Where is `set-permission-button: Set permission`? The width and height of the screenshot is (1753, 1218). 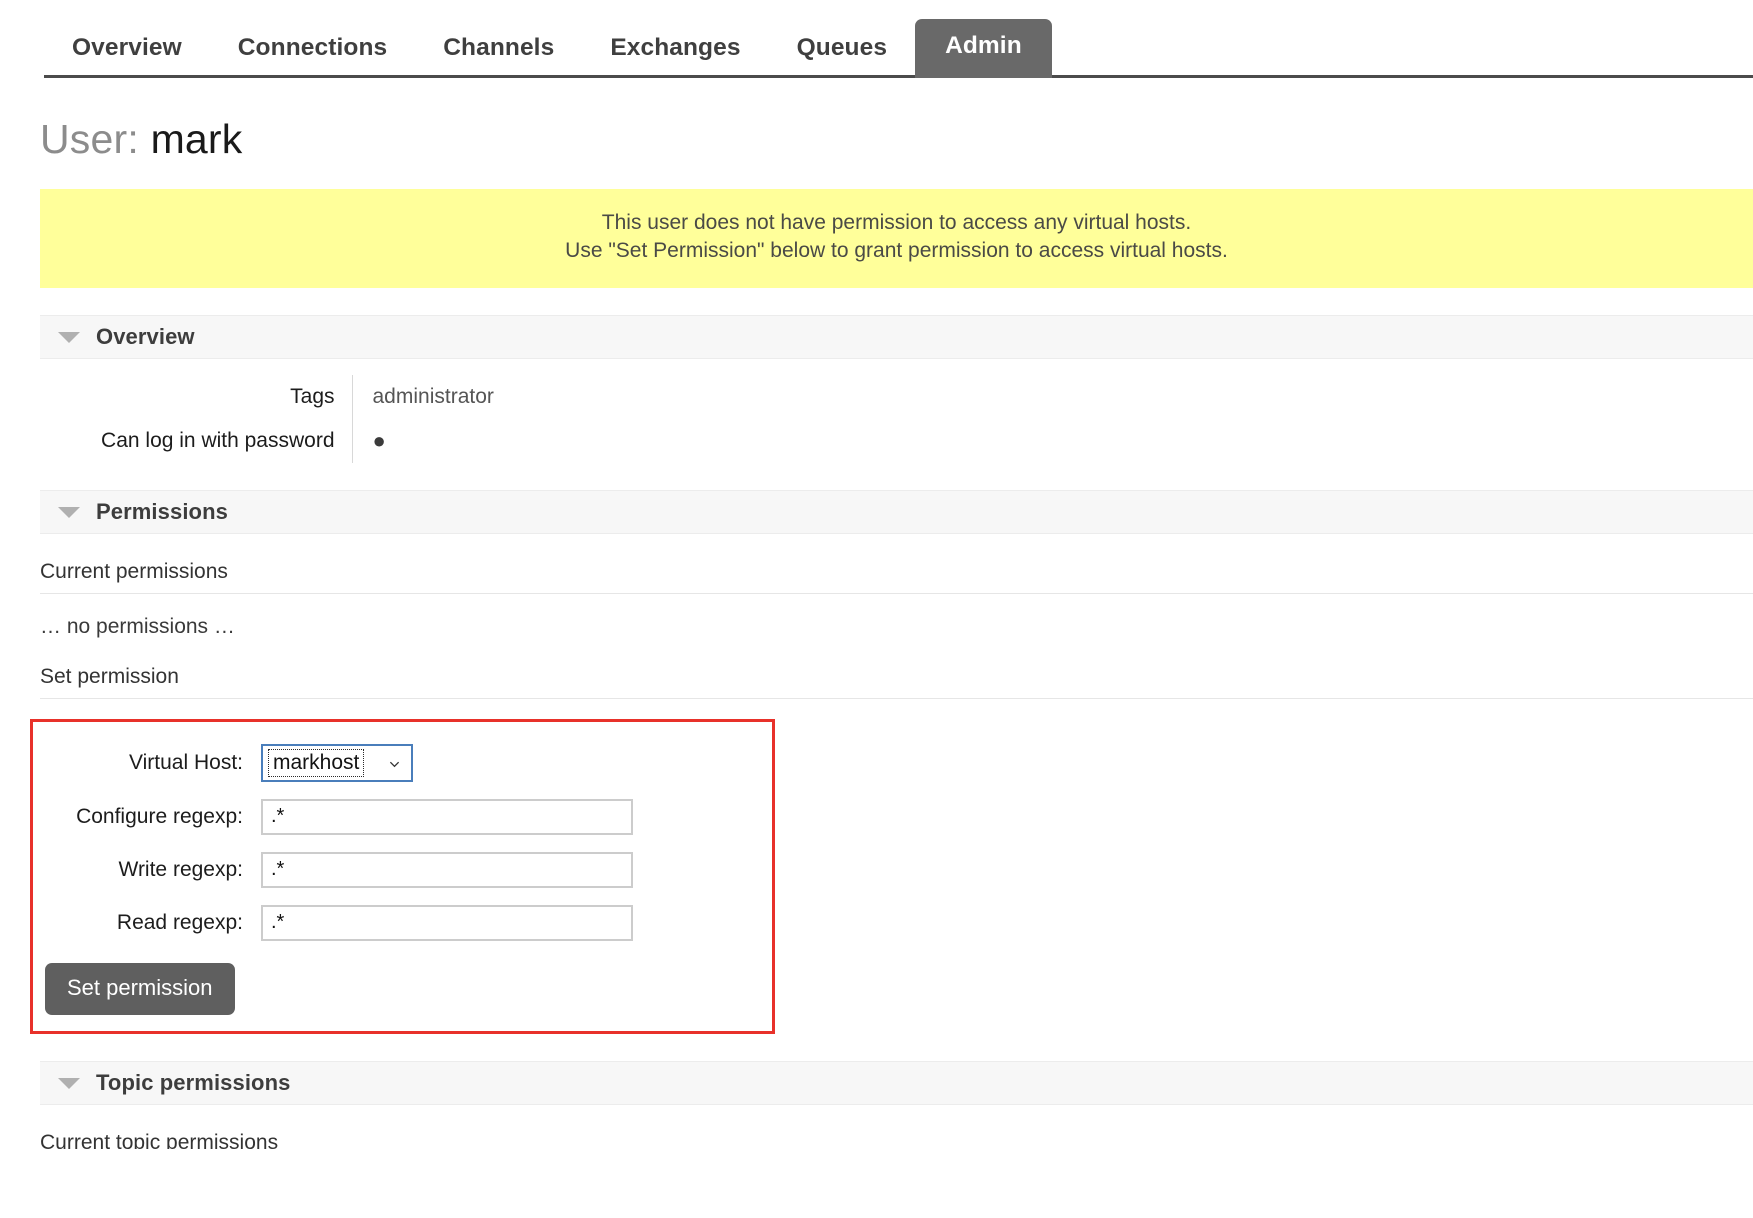 set-permission-button: Set permission is located at coordinates (140, 988).